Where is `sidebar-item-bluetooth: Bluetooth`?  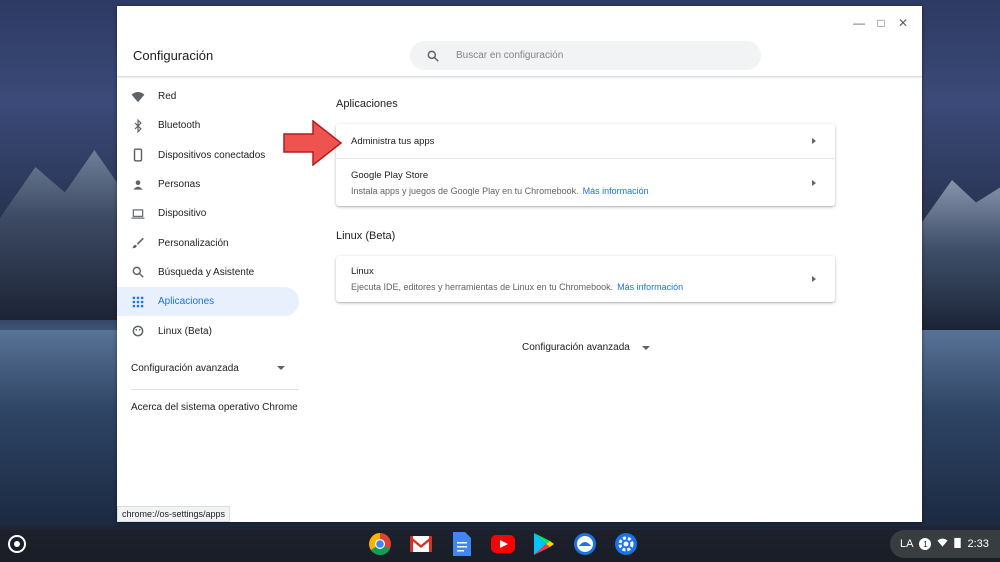
sidebar-item-bluetooth: Bluetooth is located at coordinates (208, 125).